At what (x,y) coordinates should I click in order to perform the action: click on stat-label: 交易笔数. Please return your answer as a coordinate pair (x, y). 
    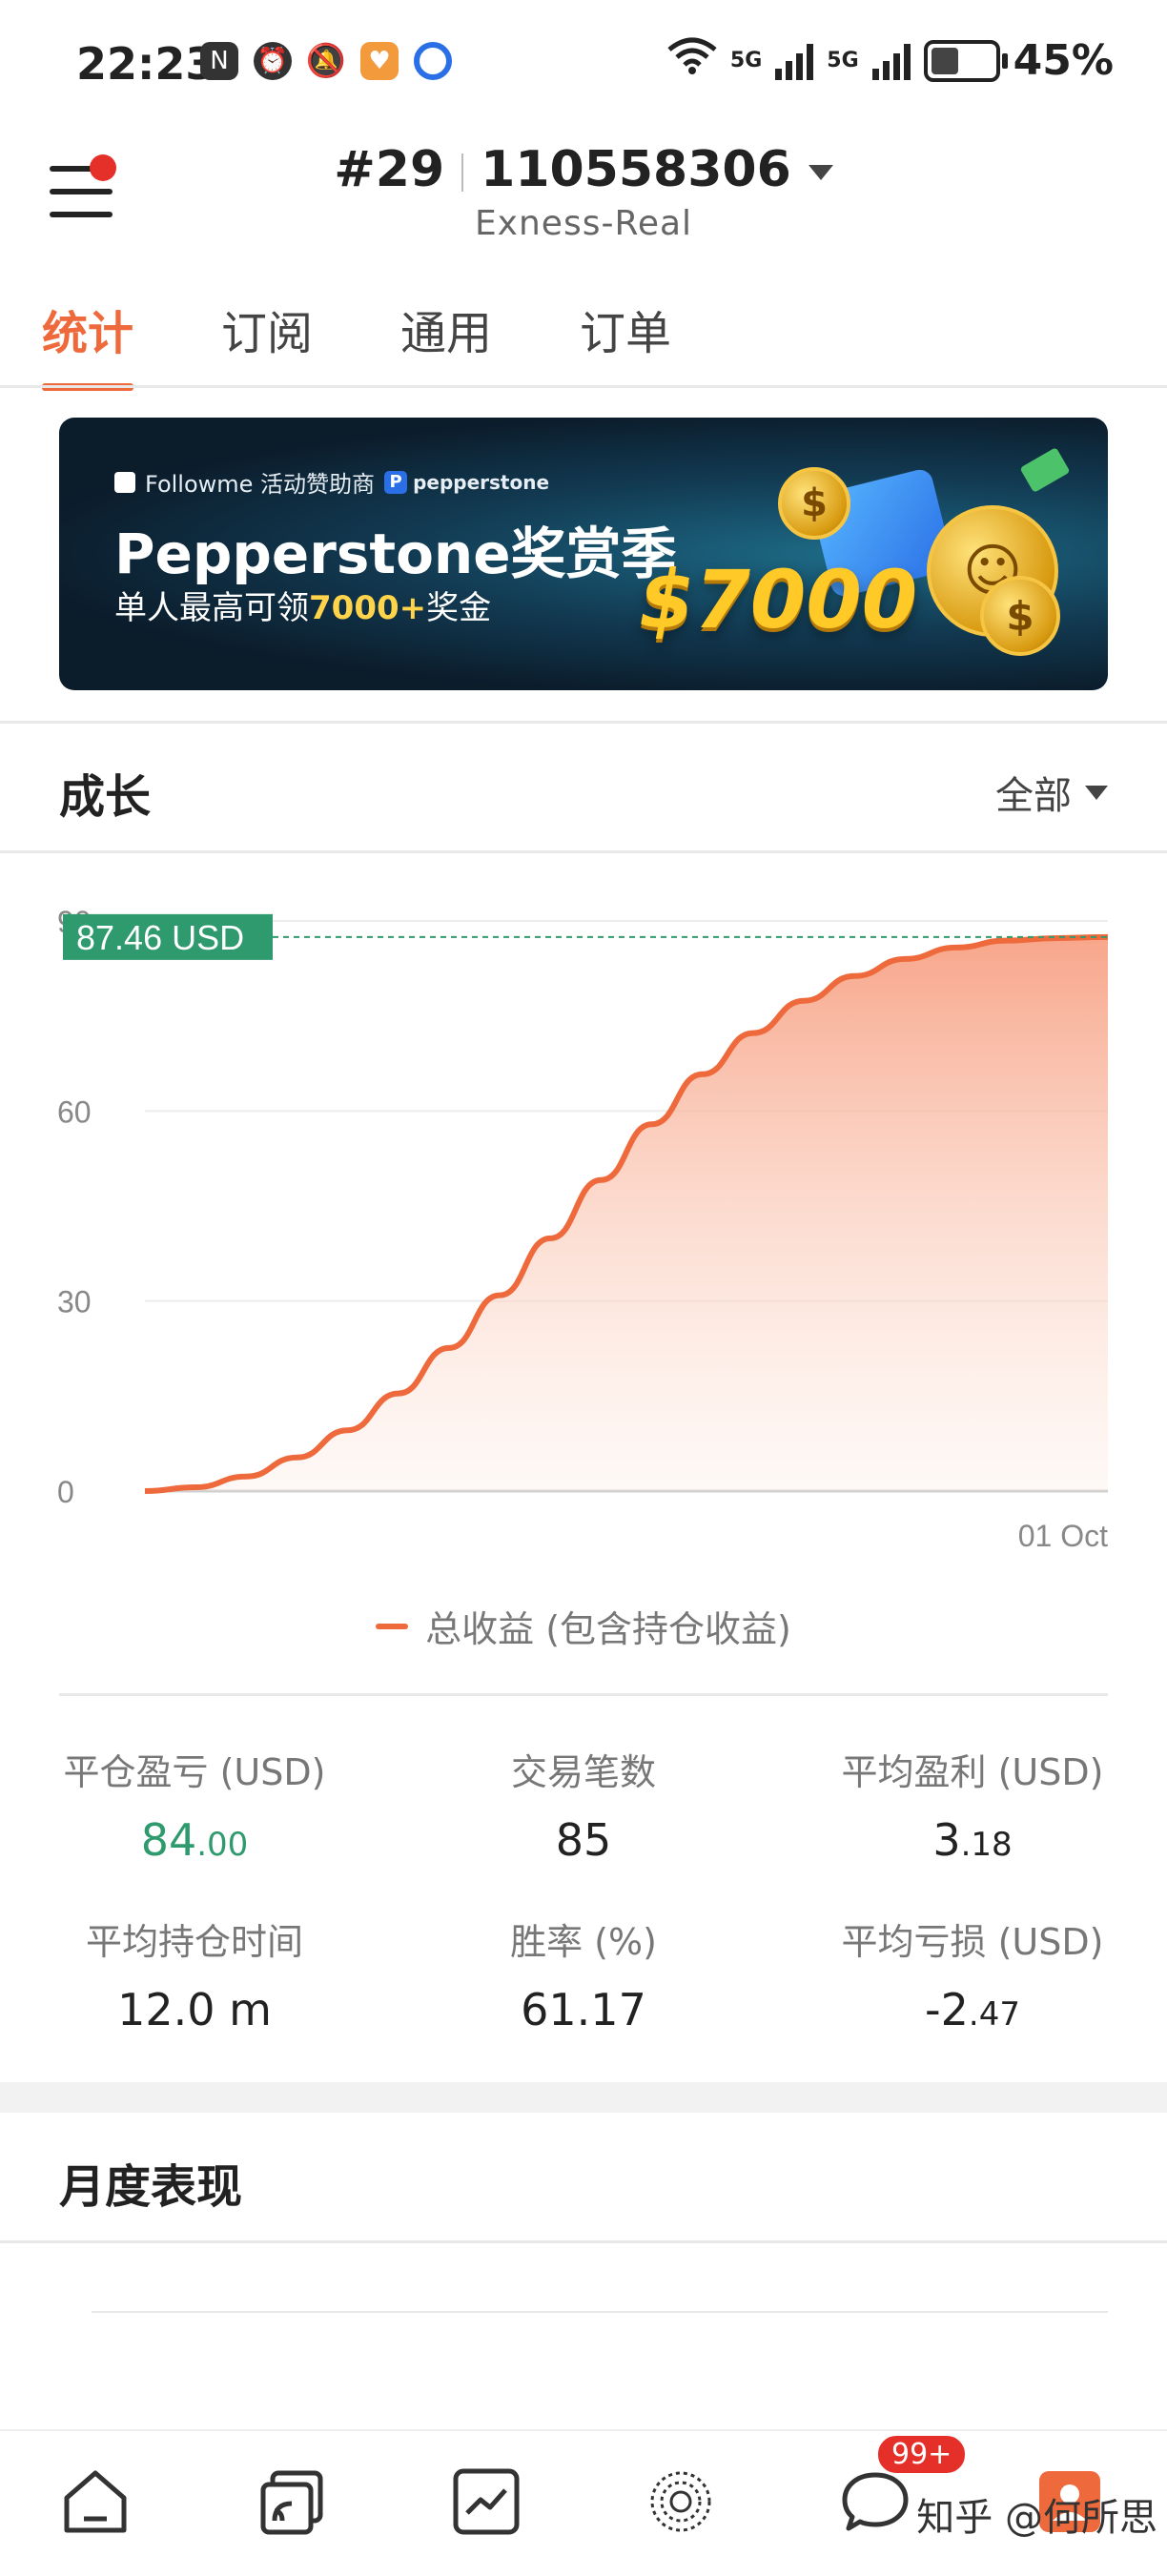
    Looking at the image, I should click on (583, 1772).